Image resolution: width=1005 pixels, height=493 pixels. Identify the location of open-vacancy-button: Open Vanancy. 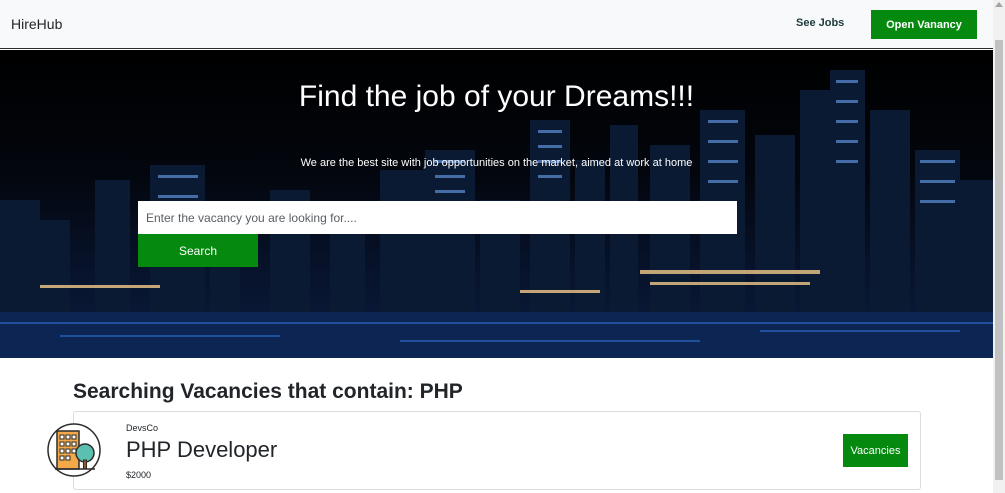
(924, 24).